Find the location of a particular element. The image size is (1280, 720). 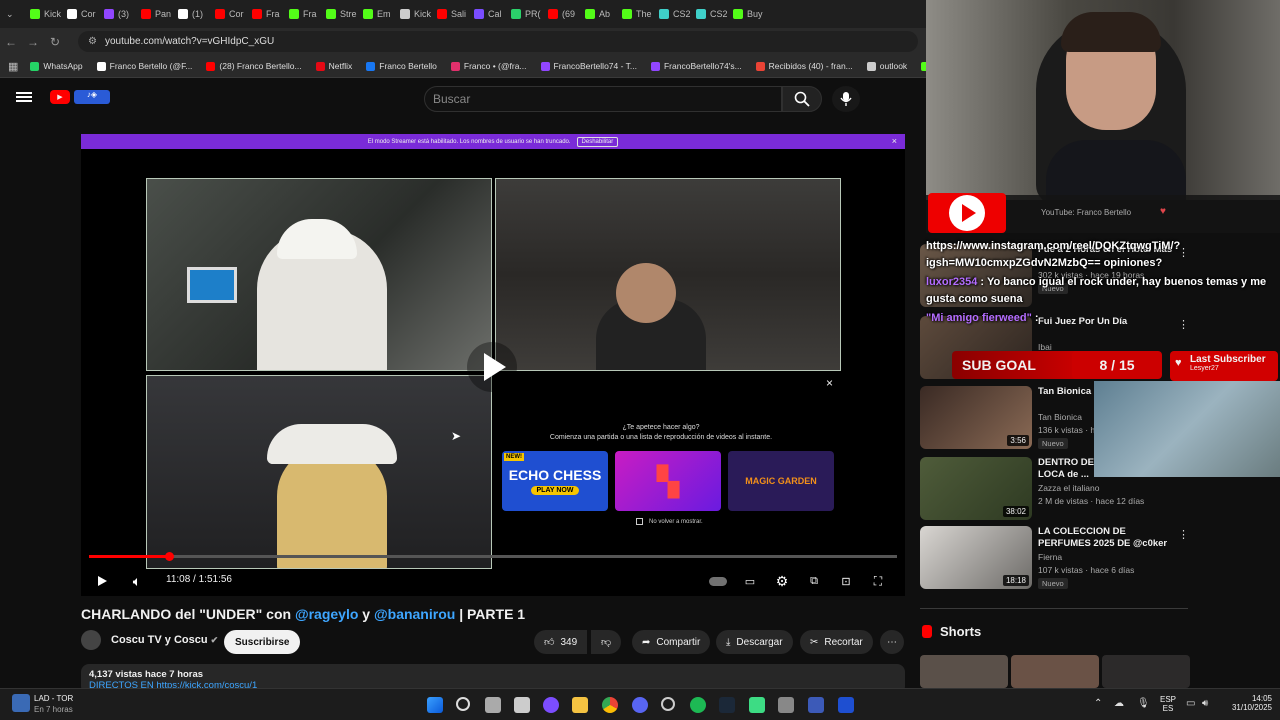

bookmark-item: WhatsApp is located at coordinates (56, 66).